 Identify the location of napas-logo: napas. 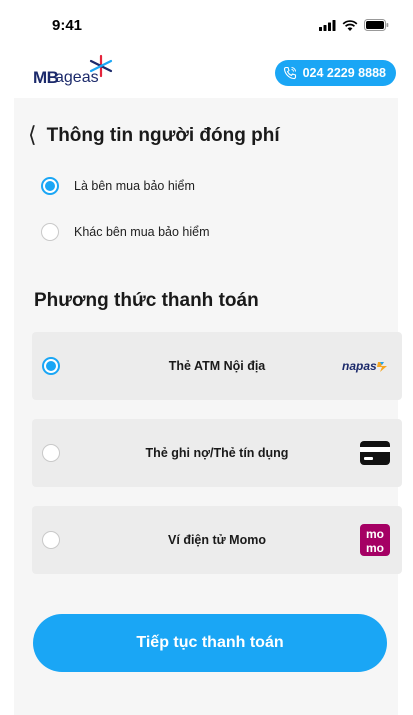
(364, 366).